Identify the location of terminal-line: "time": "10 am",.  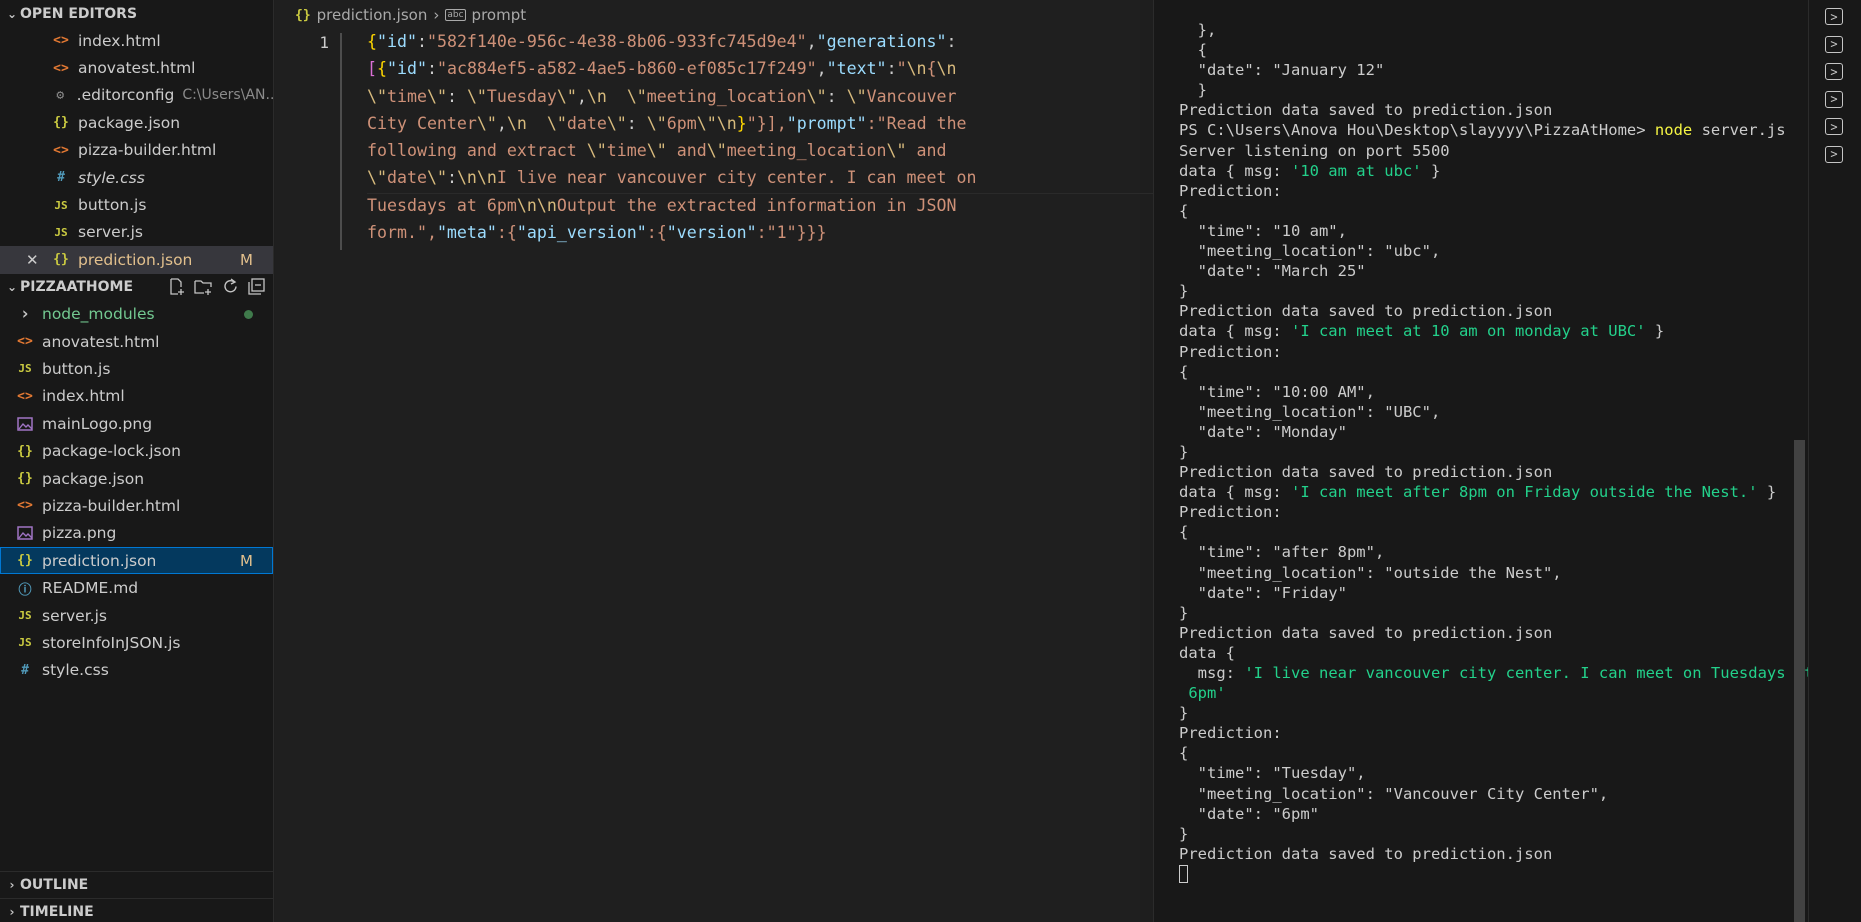
(1263, 230).